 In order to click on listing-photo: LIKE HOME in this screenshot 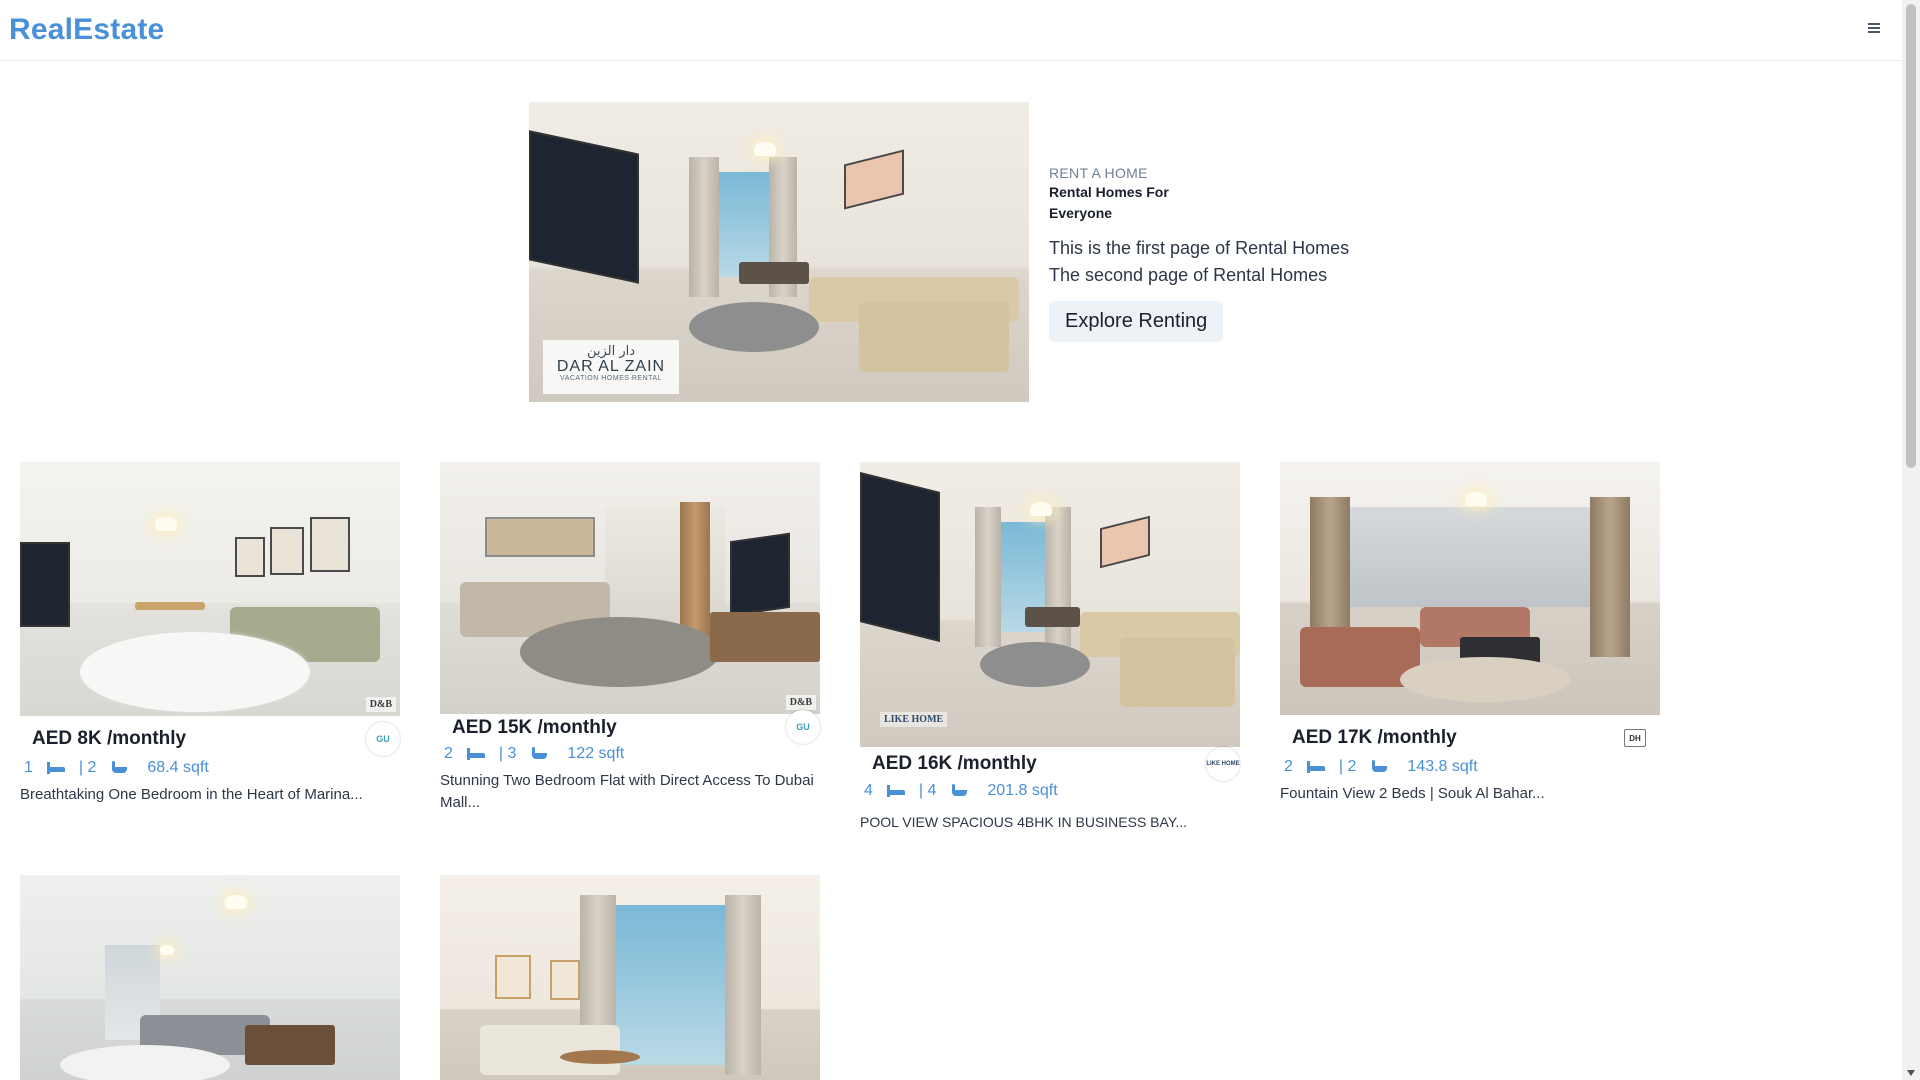, I will do `click(1050, 604)`.